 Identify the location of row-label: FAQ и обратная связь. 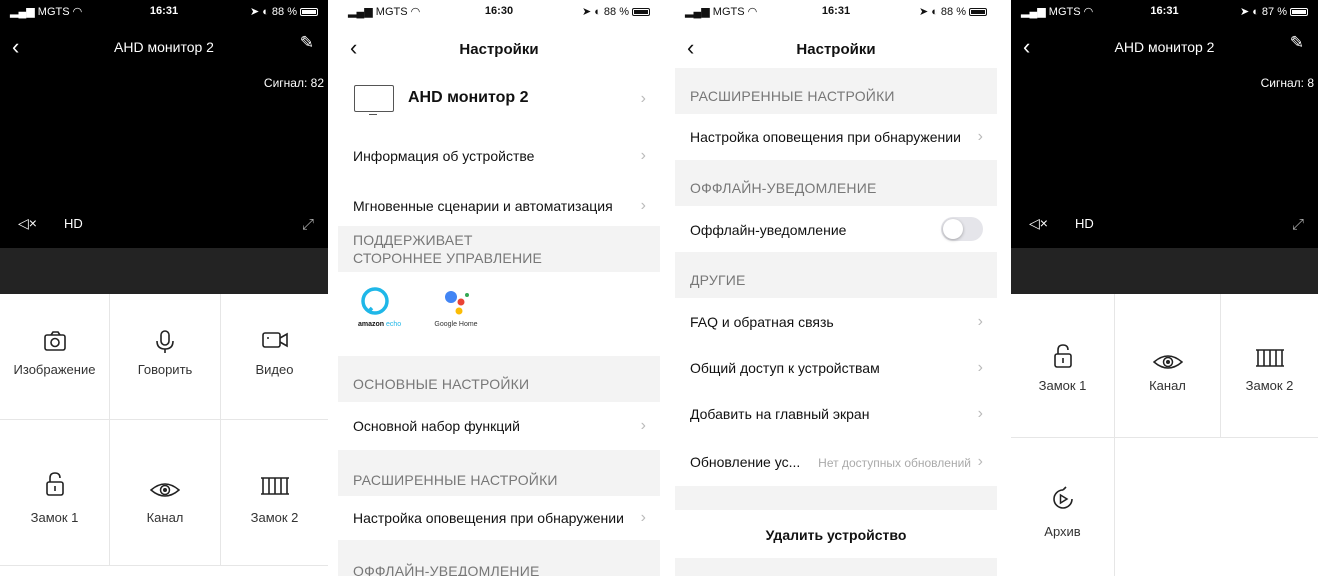
(762, 322).